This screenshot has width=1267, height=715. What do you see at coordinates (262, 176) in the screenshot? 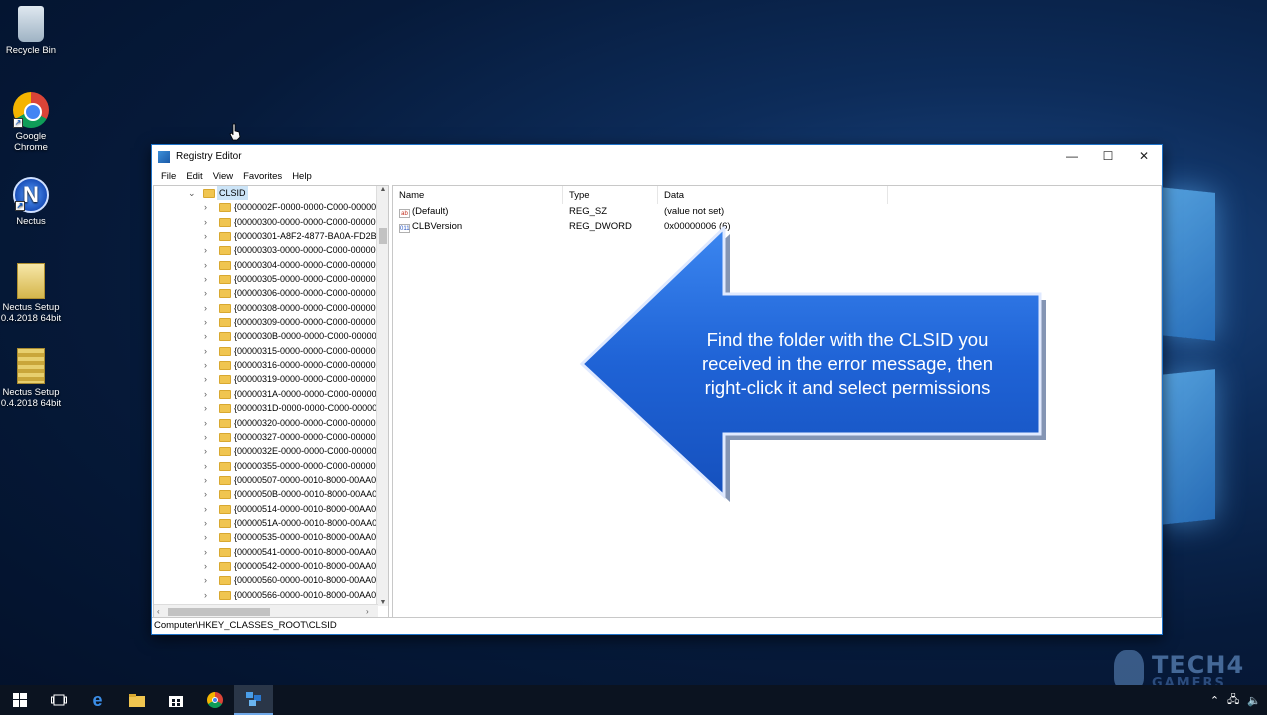
I see `menu-favorites: Favorites` at bounding box center [262, 176].